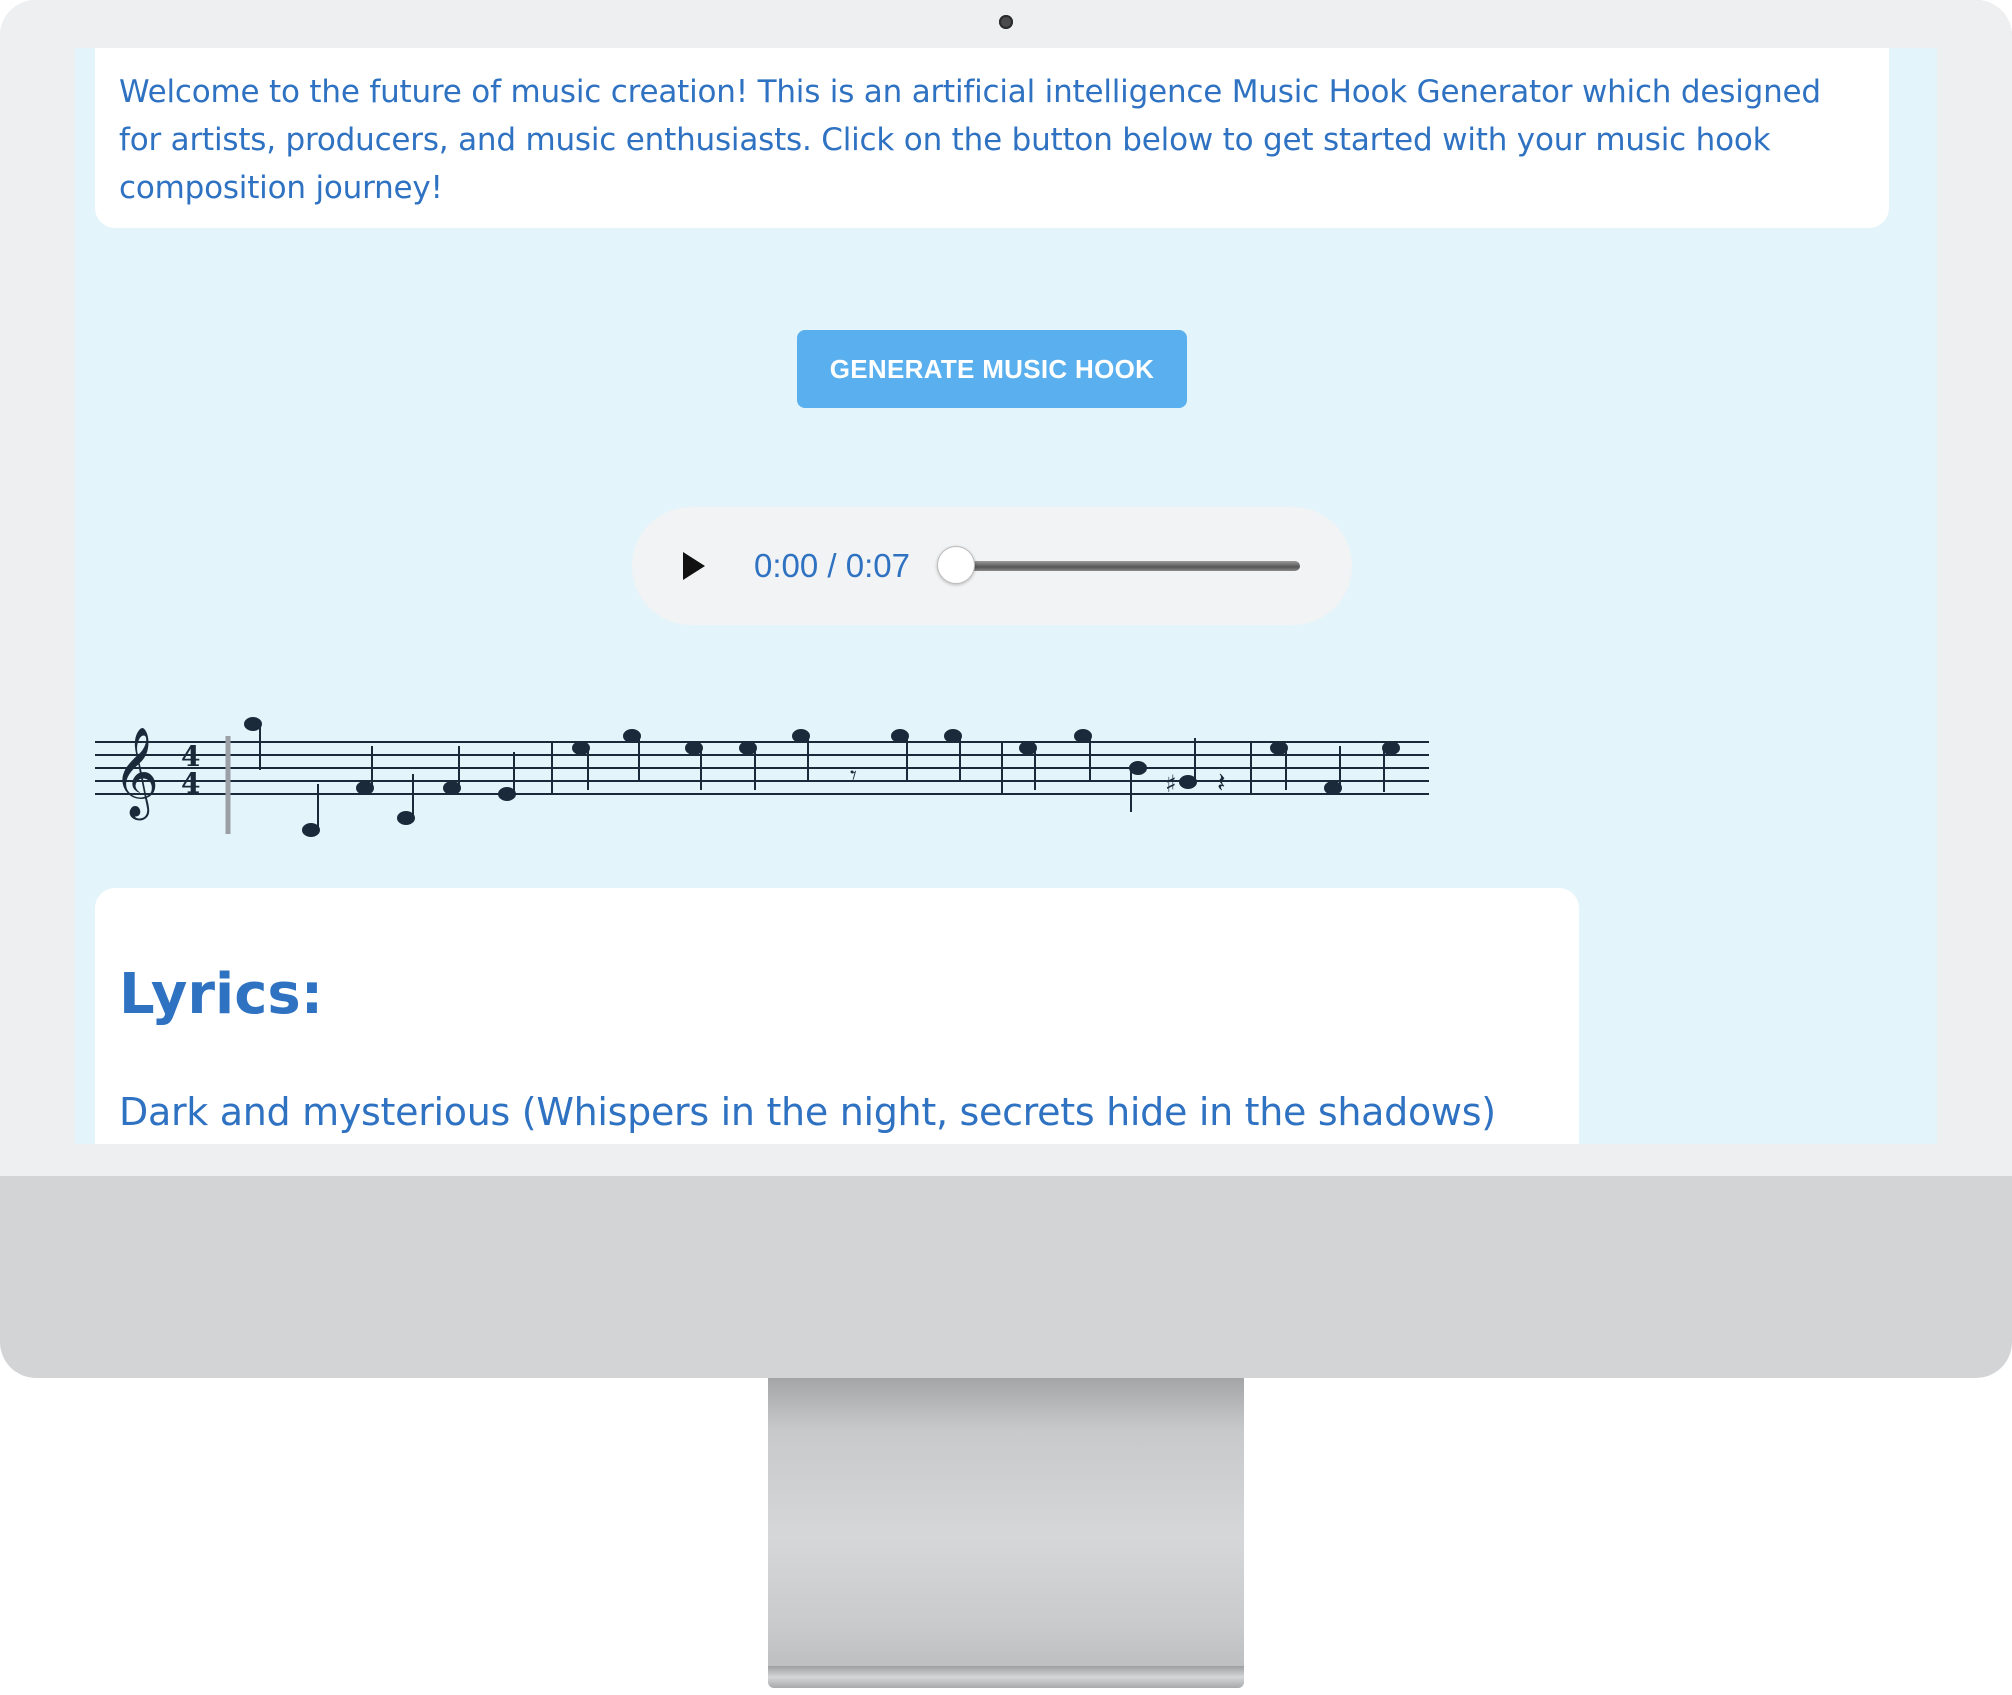 The width and height of the screenshot is (2012, 1695). Describe the element at coordinates (1127, 566) in the screenshot. I see `seek-bar` at that location.